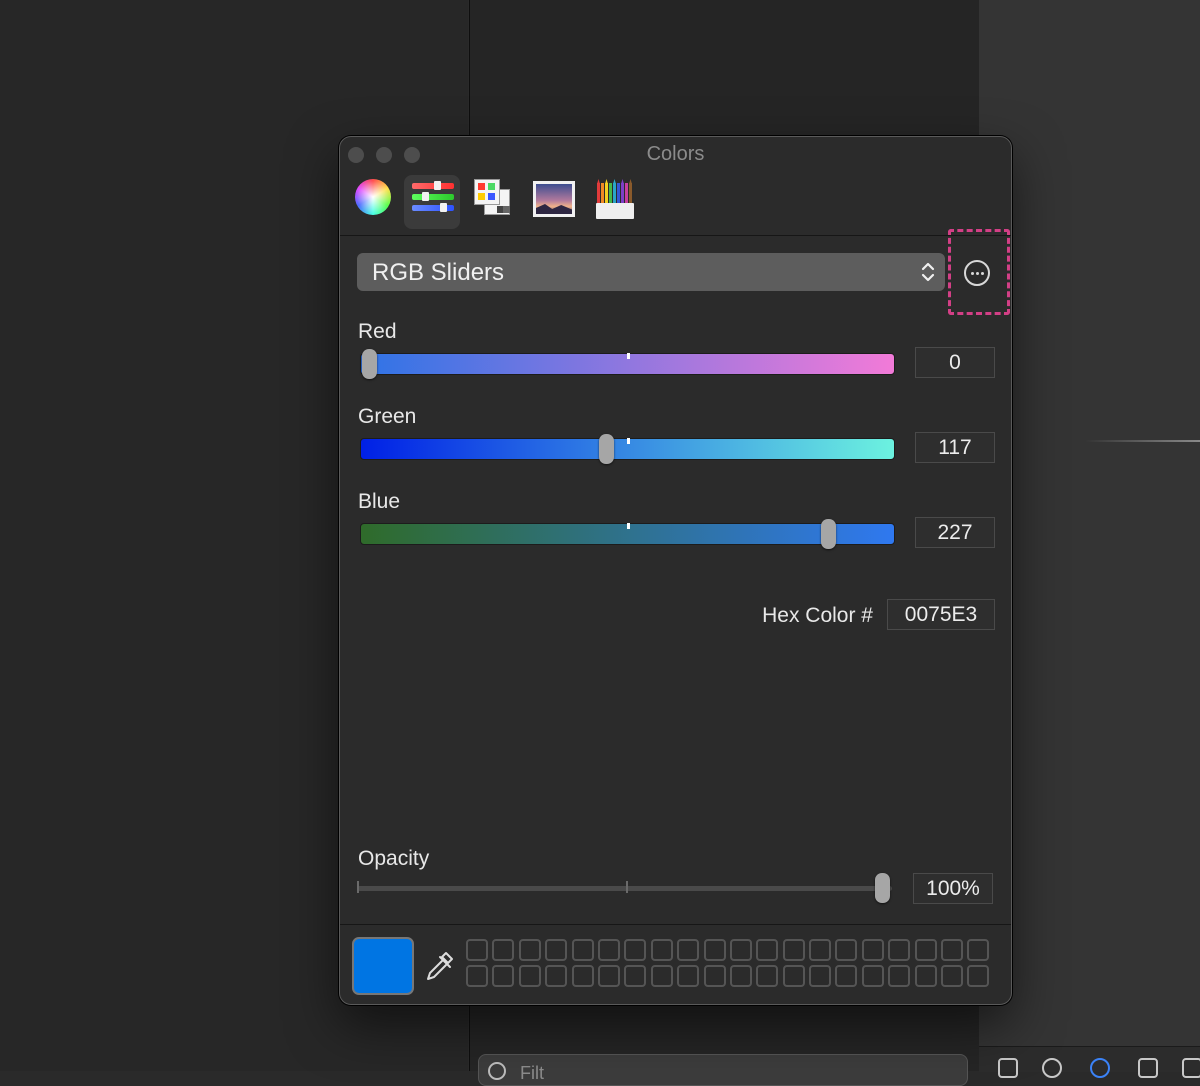 The width and height of the screenshot is (1200, 1086). I want to click on style-icon, so click(1100, 1068).